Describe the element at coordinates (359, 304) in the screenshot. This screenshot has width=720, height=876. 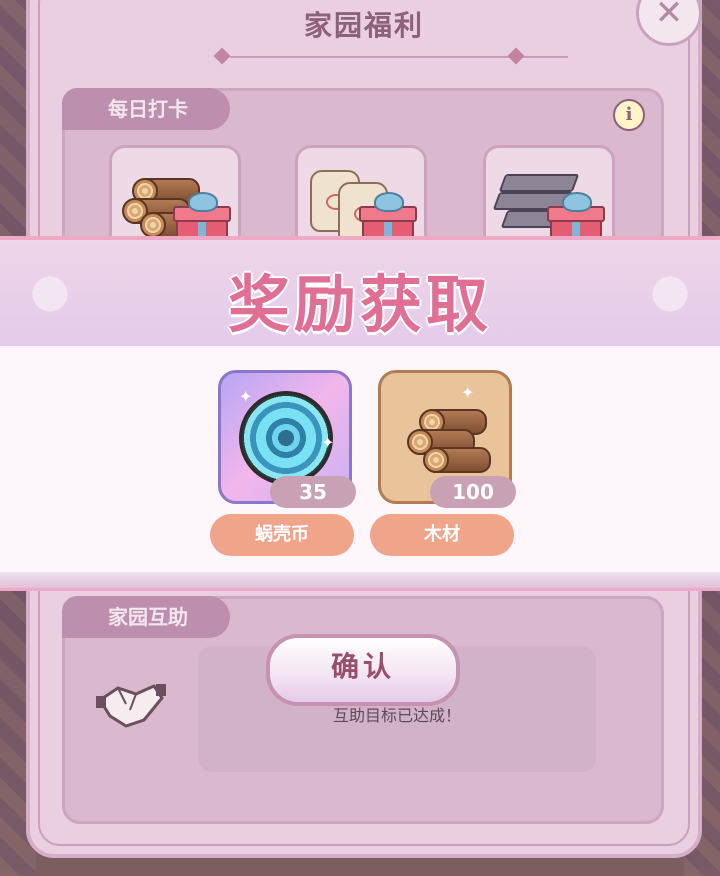
I see `reward-title: 奖励获取` at that location.